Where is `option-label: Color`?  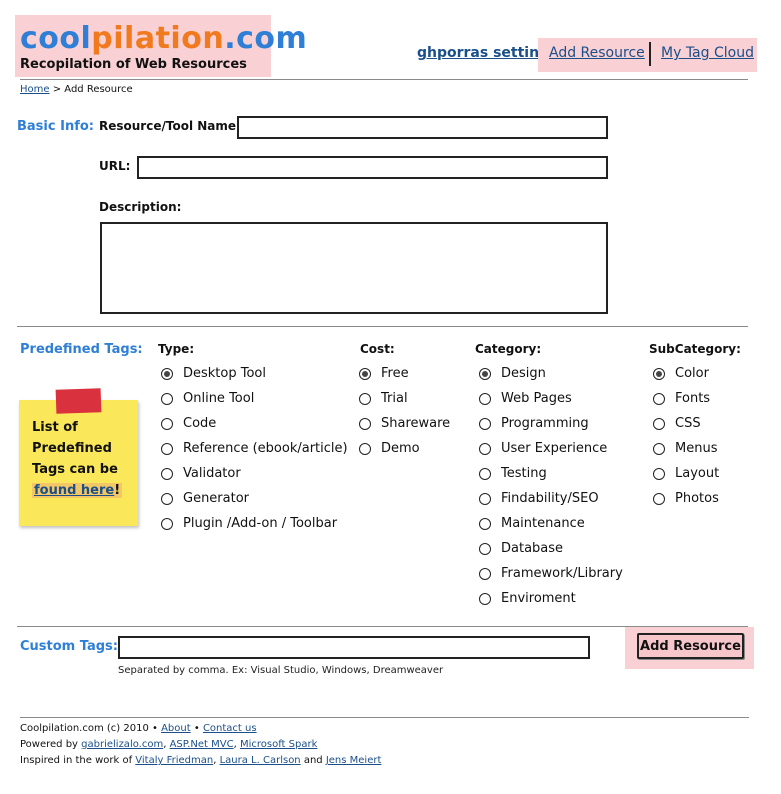
option-label: Color is located at coordinates (692, 373).